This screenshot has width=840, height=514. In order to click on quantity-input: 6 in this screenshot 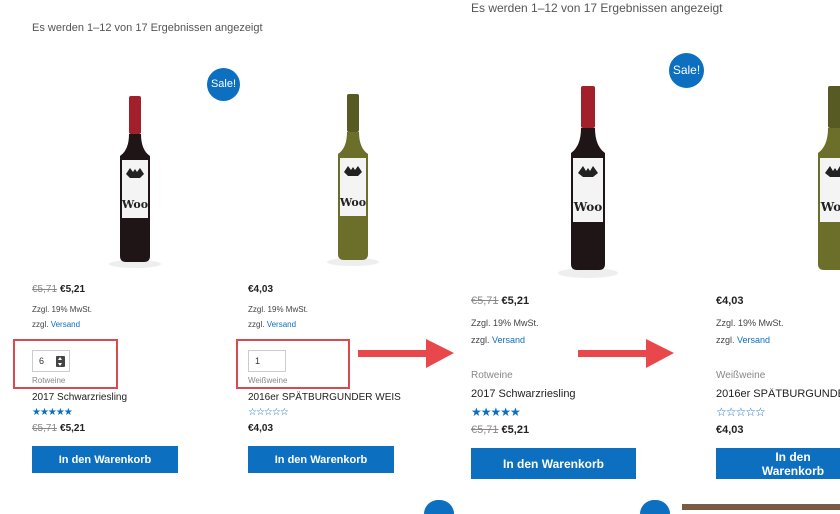, I will do `click(51, 361)`.